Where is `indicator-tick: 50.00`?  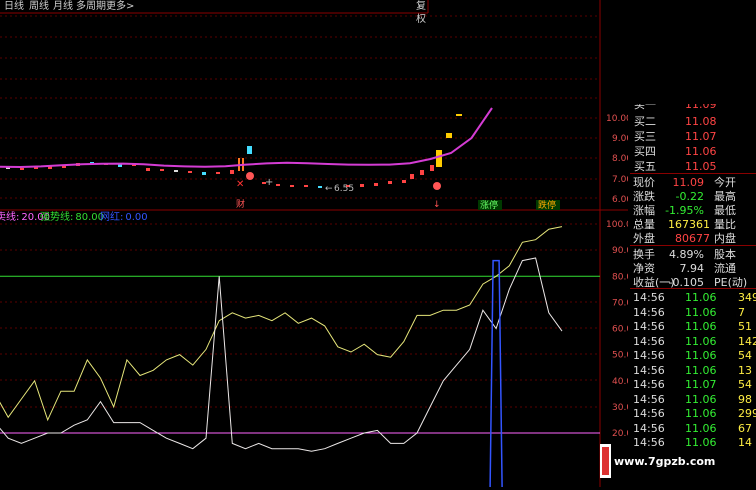
indicator-tick: 50.00 is located at coordinates (620, 356).